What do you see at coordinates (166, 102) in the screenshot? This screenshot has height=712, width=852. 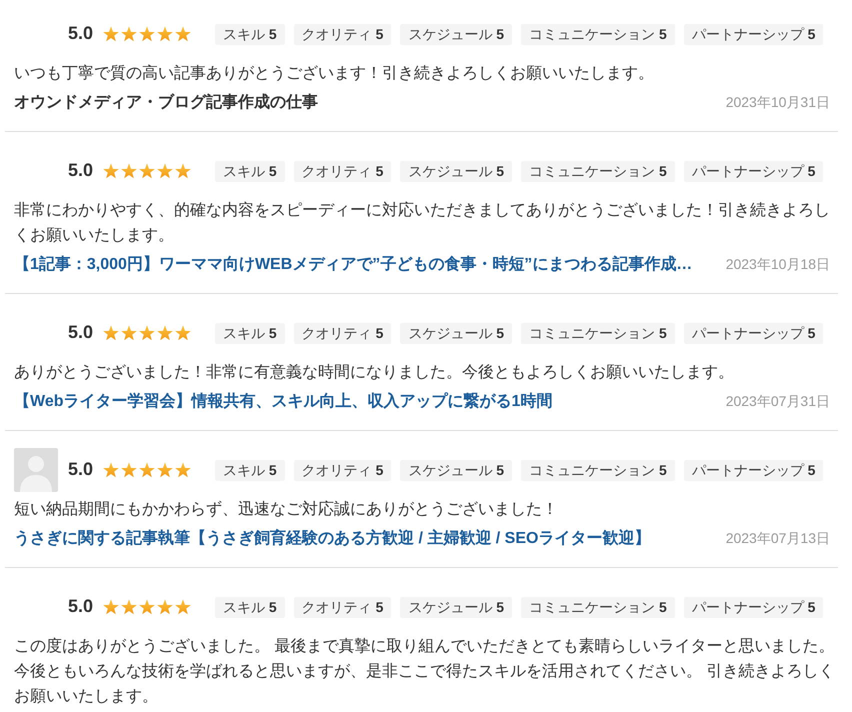 I see `job-title: オウンドメディア・ブログ記事作成の仕事` at bounding box center [166, 102].